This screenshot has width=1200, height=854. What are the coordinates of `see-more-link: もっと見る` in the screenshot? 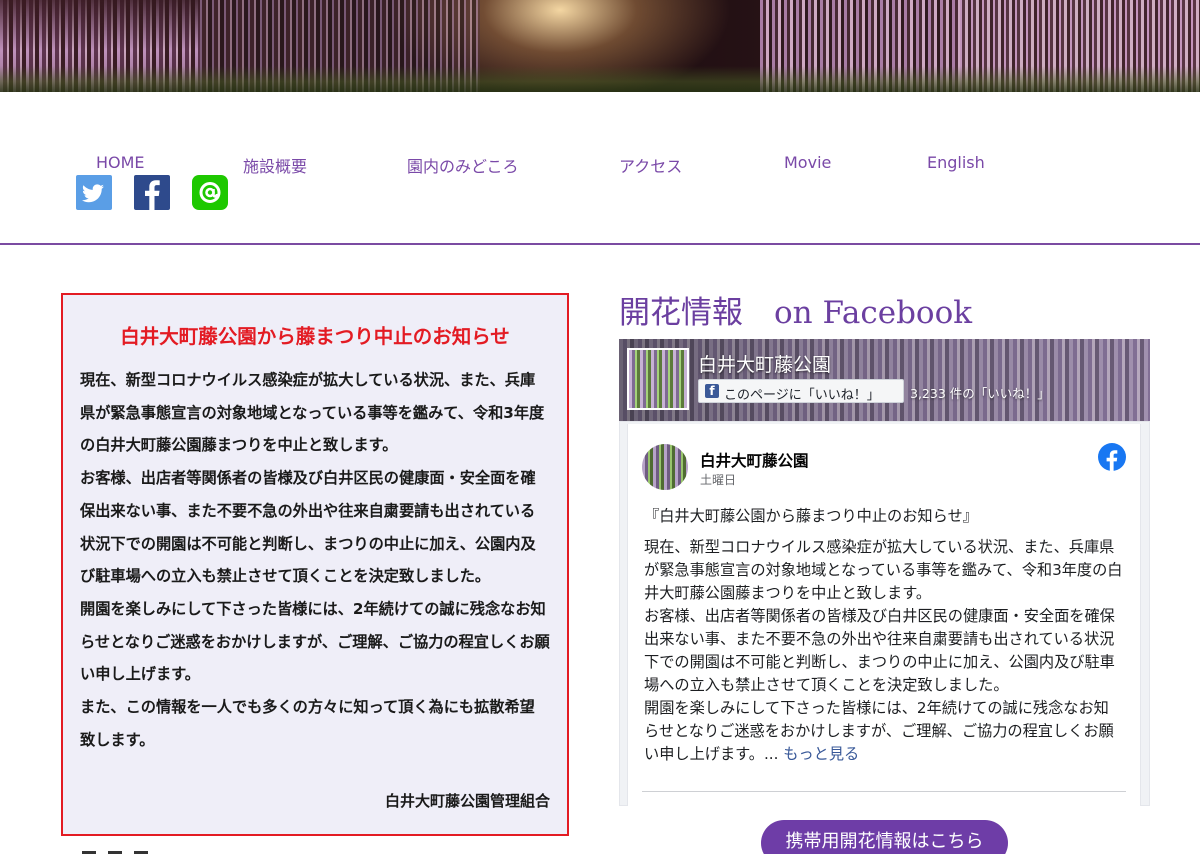 It's located at (821, 754).